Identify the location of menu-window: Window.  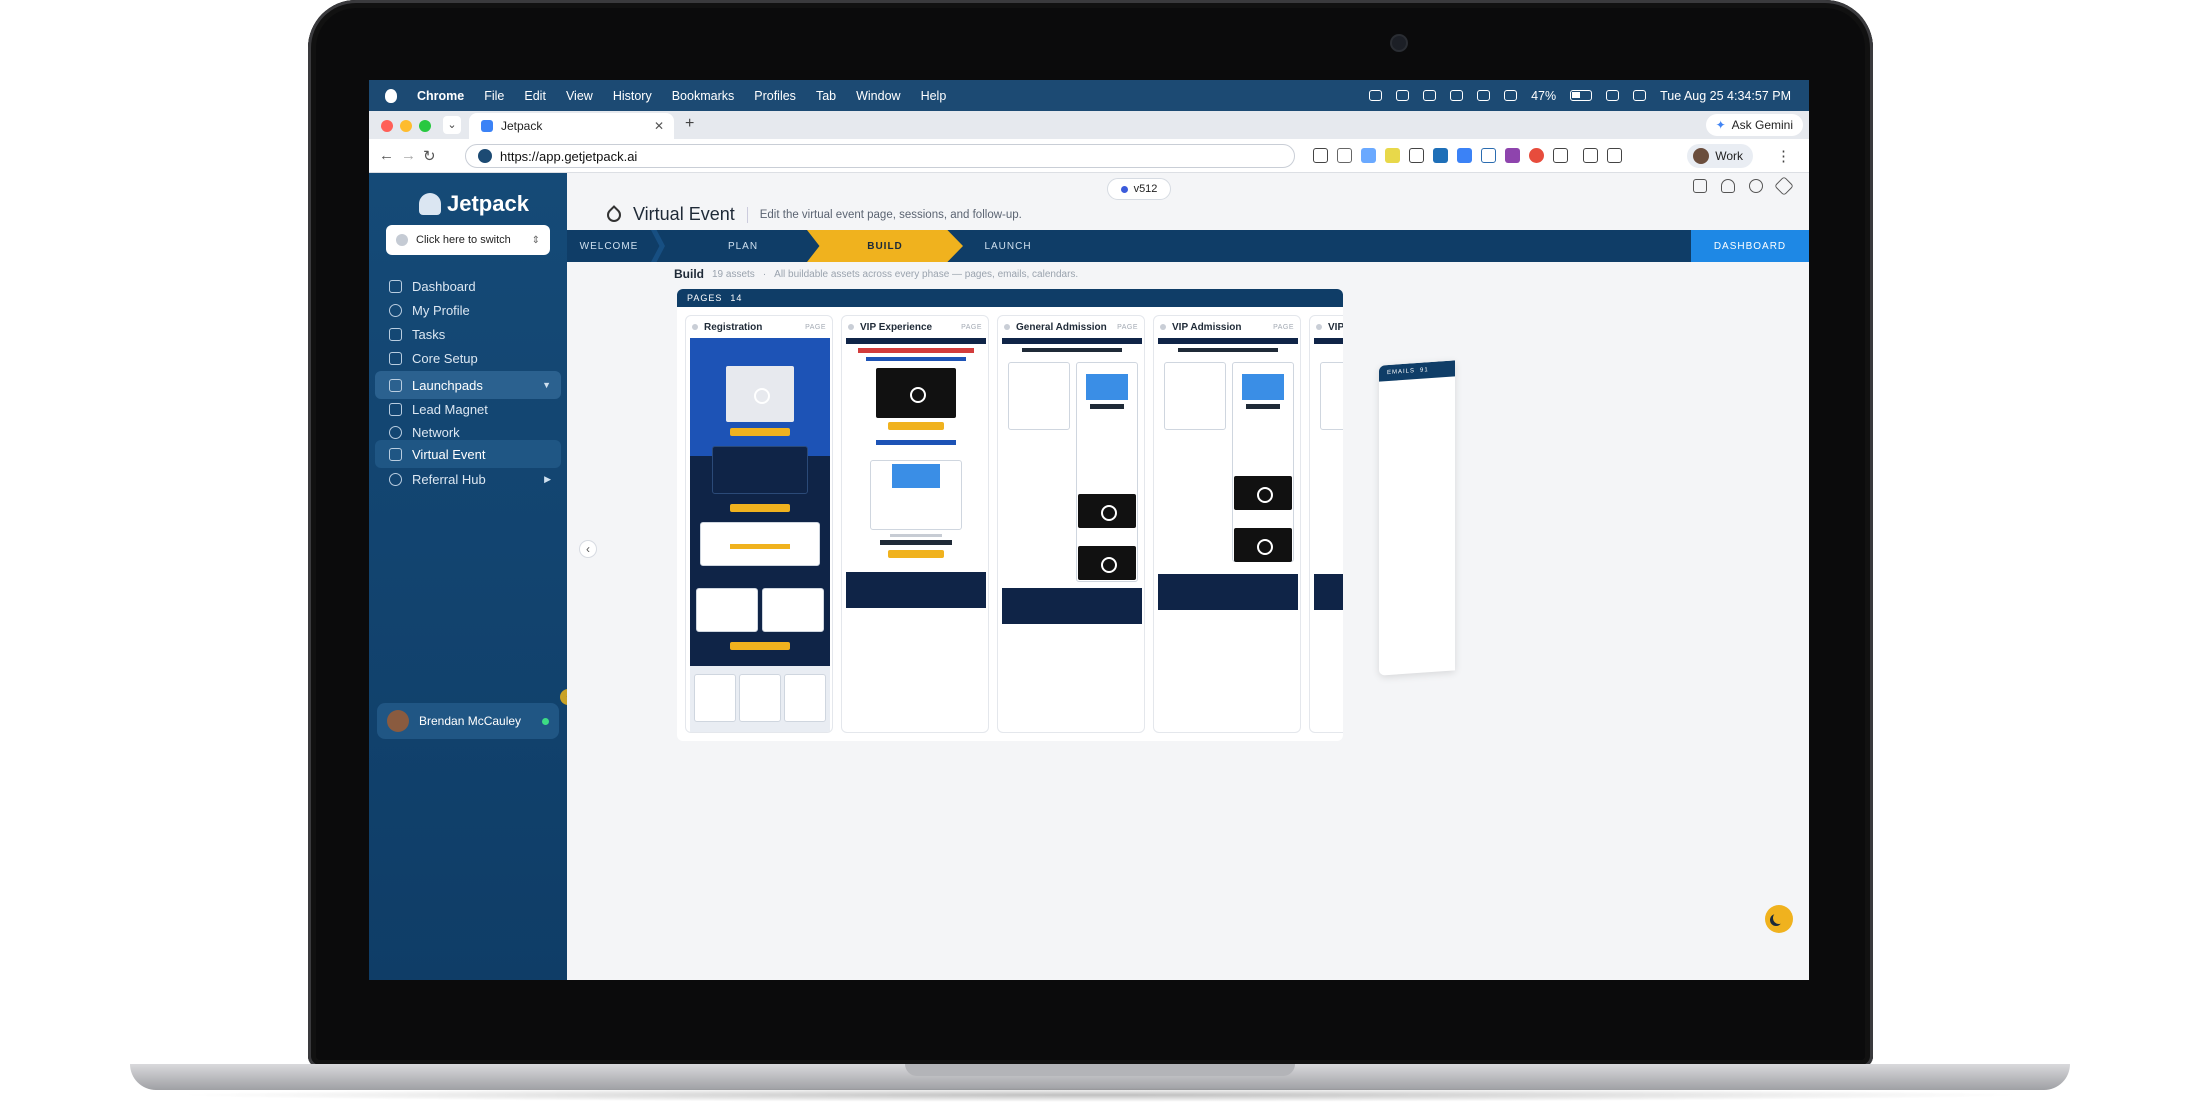
(878, 96).